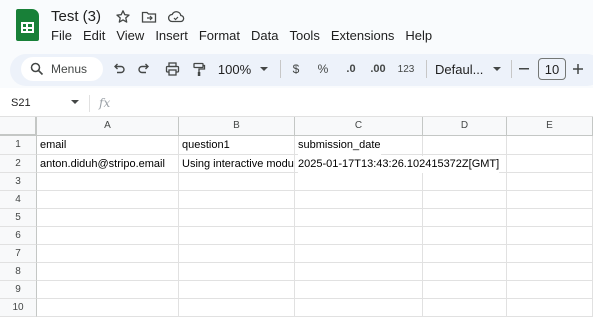 This screenshot has width=593, height=317. I want to click on cell-a4, so click(108, 200).